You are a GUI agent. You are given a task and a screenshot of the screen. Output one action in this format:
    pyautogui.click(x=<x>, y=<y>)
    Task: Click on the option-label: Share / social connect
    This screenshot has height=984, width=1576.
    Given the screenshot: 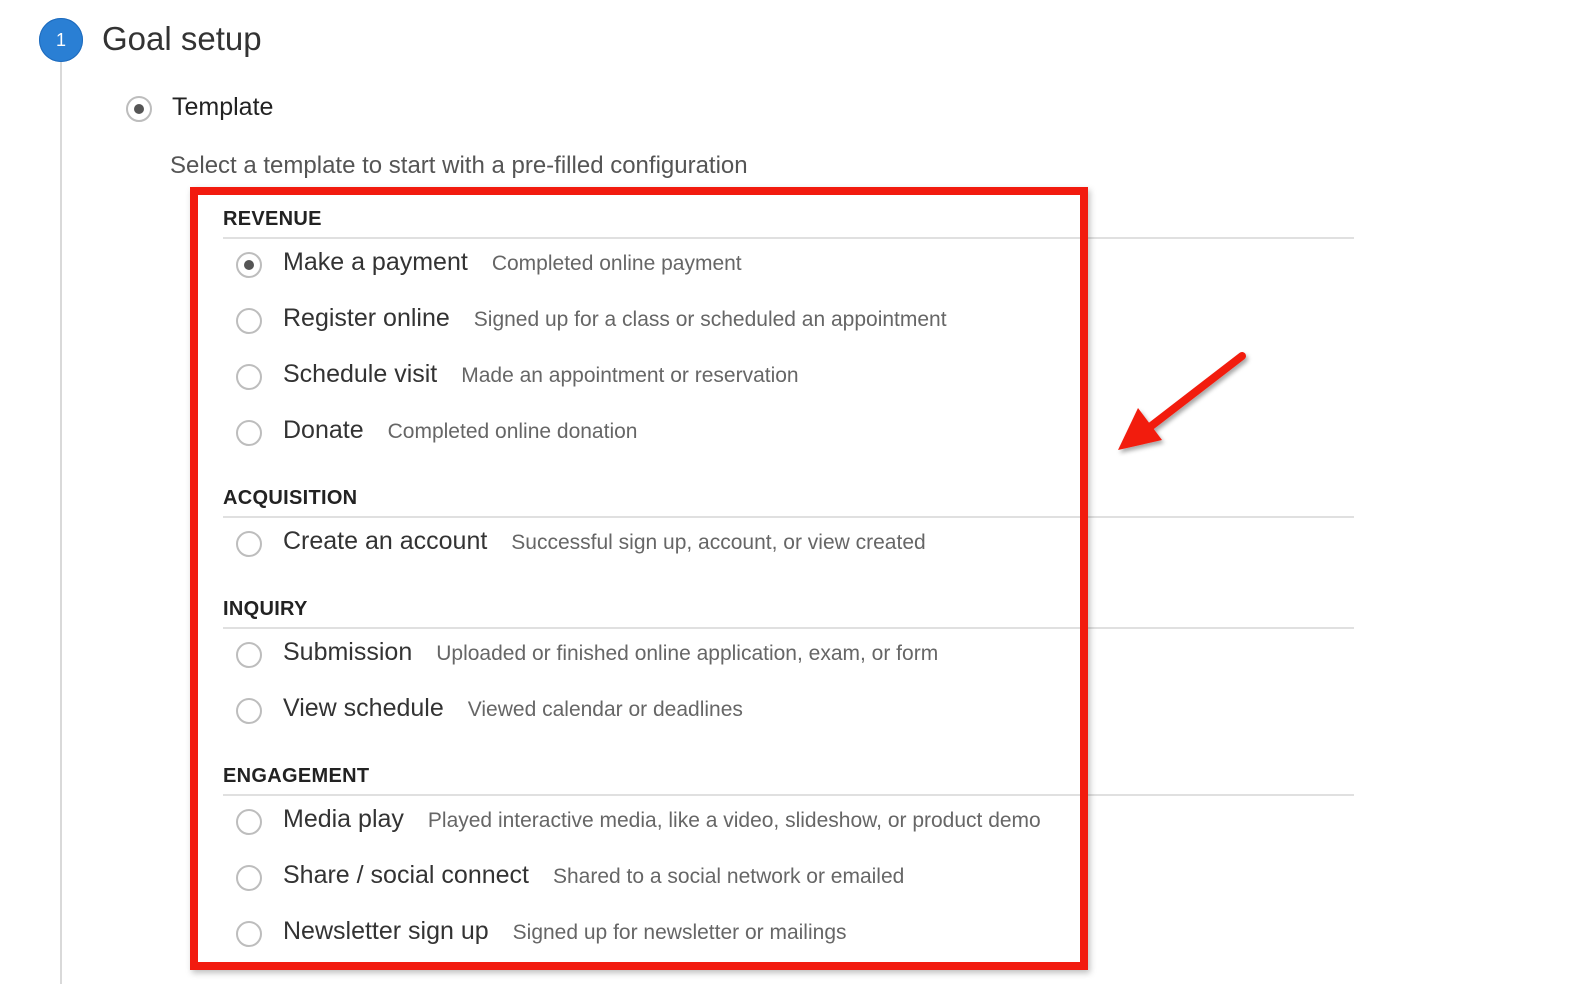 What is the action you would take?
    pyautogui.click(x=406, y=875)
    